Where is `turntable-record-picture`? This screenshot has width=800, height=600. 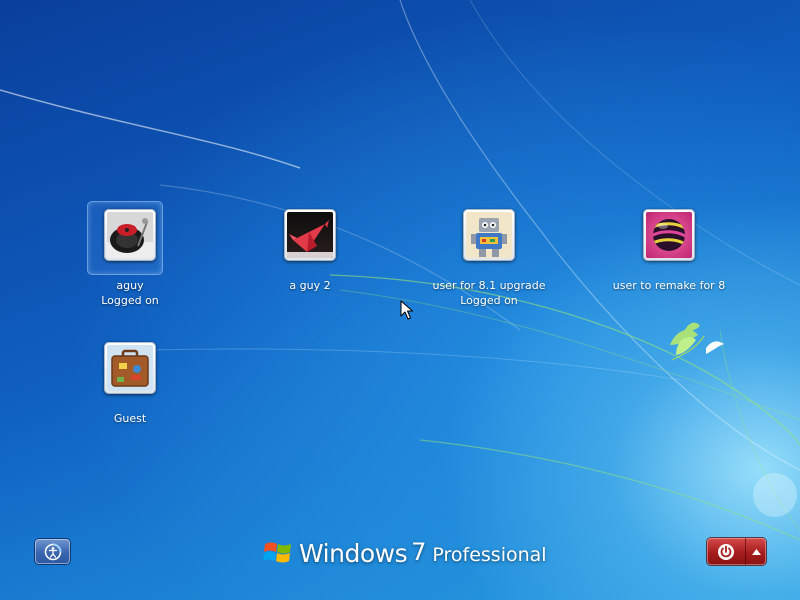
turntable-record-picture is located at coordinates (130, 235).